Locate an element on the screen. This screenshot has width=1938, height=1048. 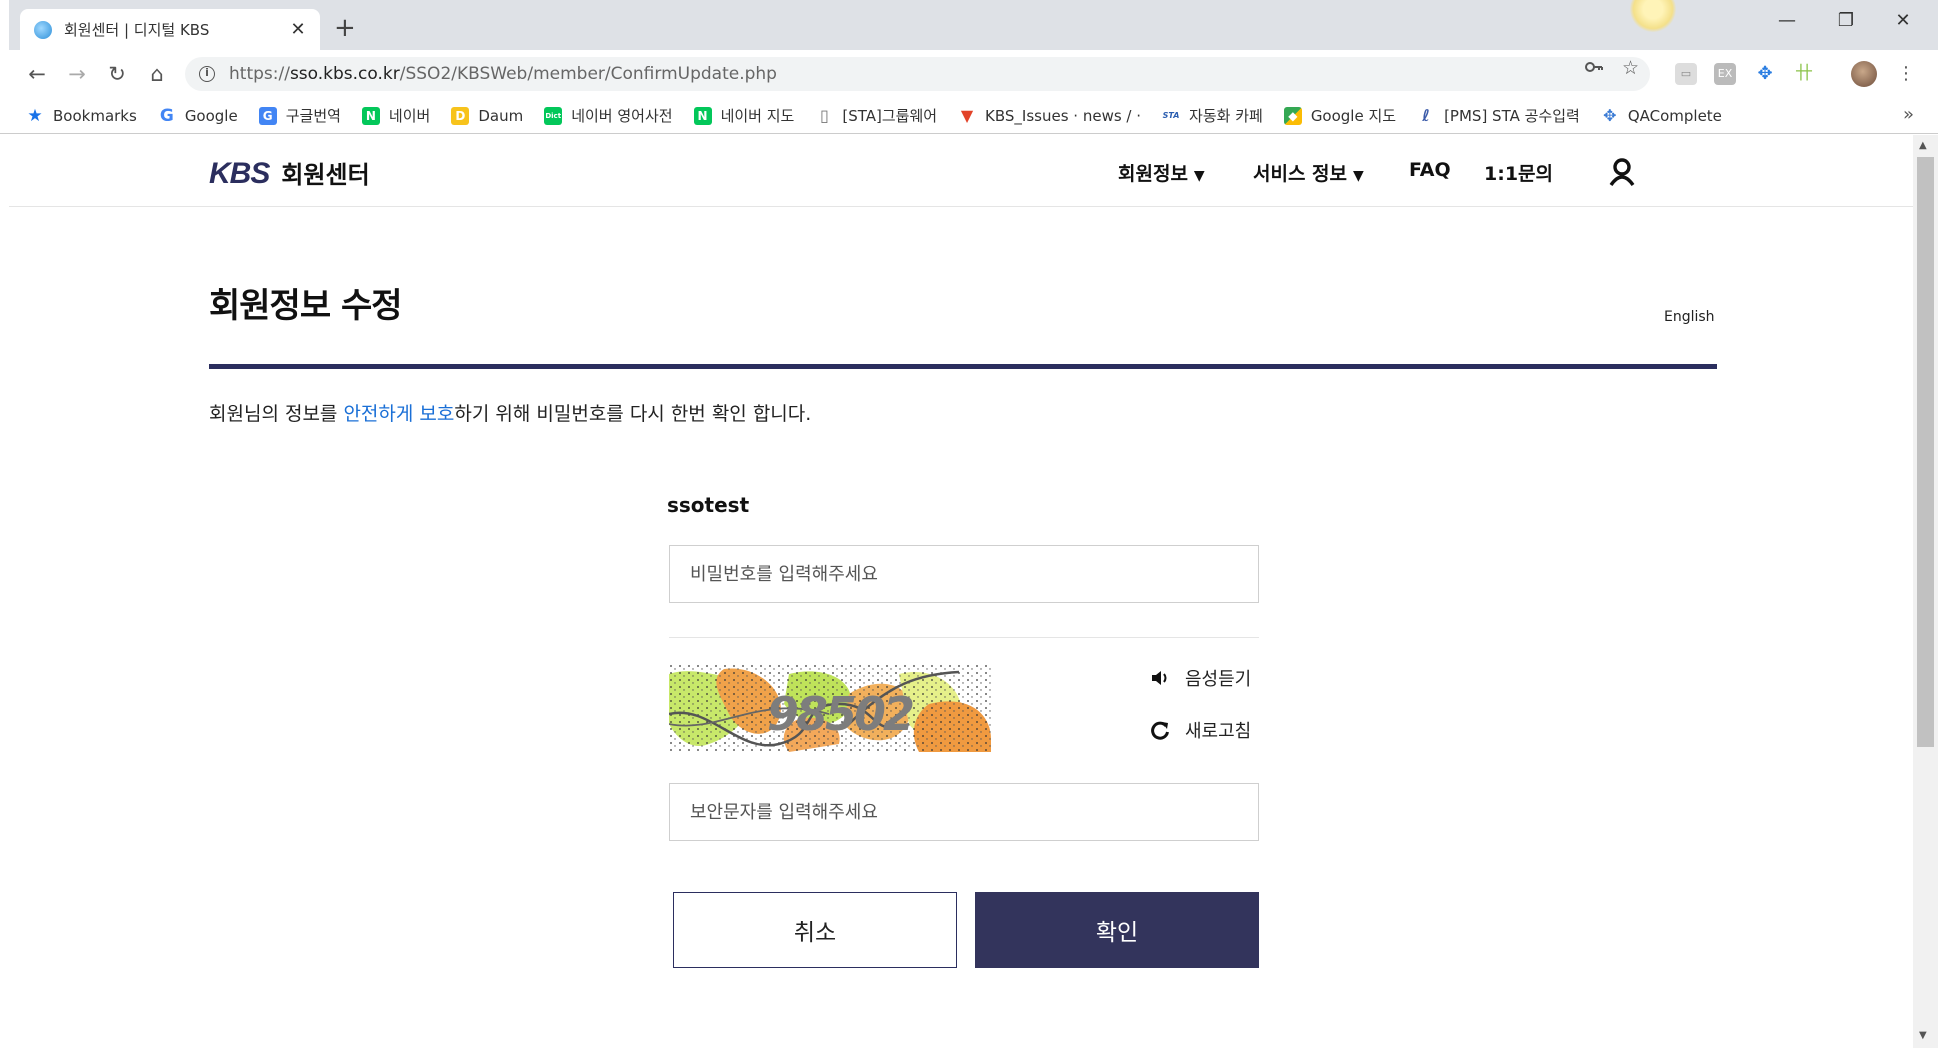
password-input is located at coordinates (964, 574).